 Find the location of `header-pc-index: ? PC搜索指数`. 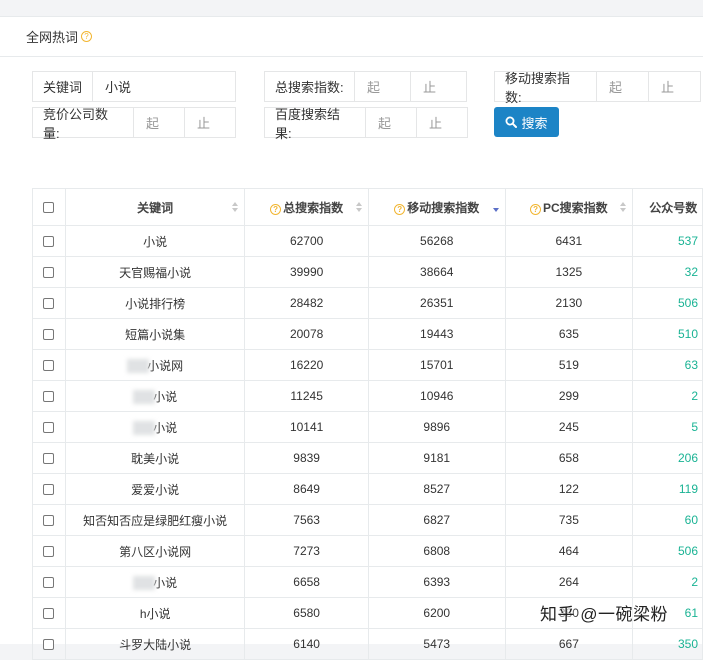

header-pc-index: ? PC搜索指数 is located at coordinates (569, 207).